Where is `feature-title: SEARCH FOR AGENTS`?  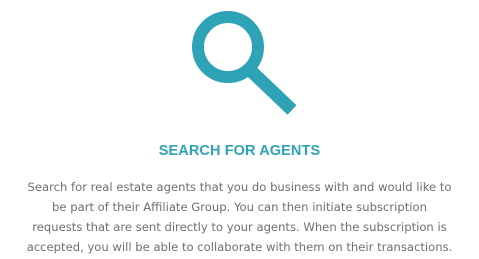
feature-title: SEARCH FOR AGENTS is located at coordinates (239, 151).